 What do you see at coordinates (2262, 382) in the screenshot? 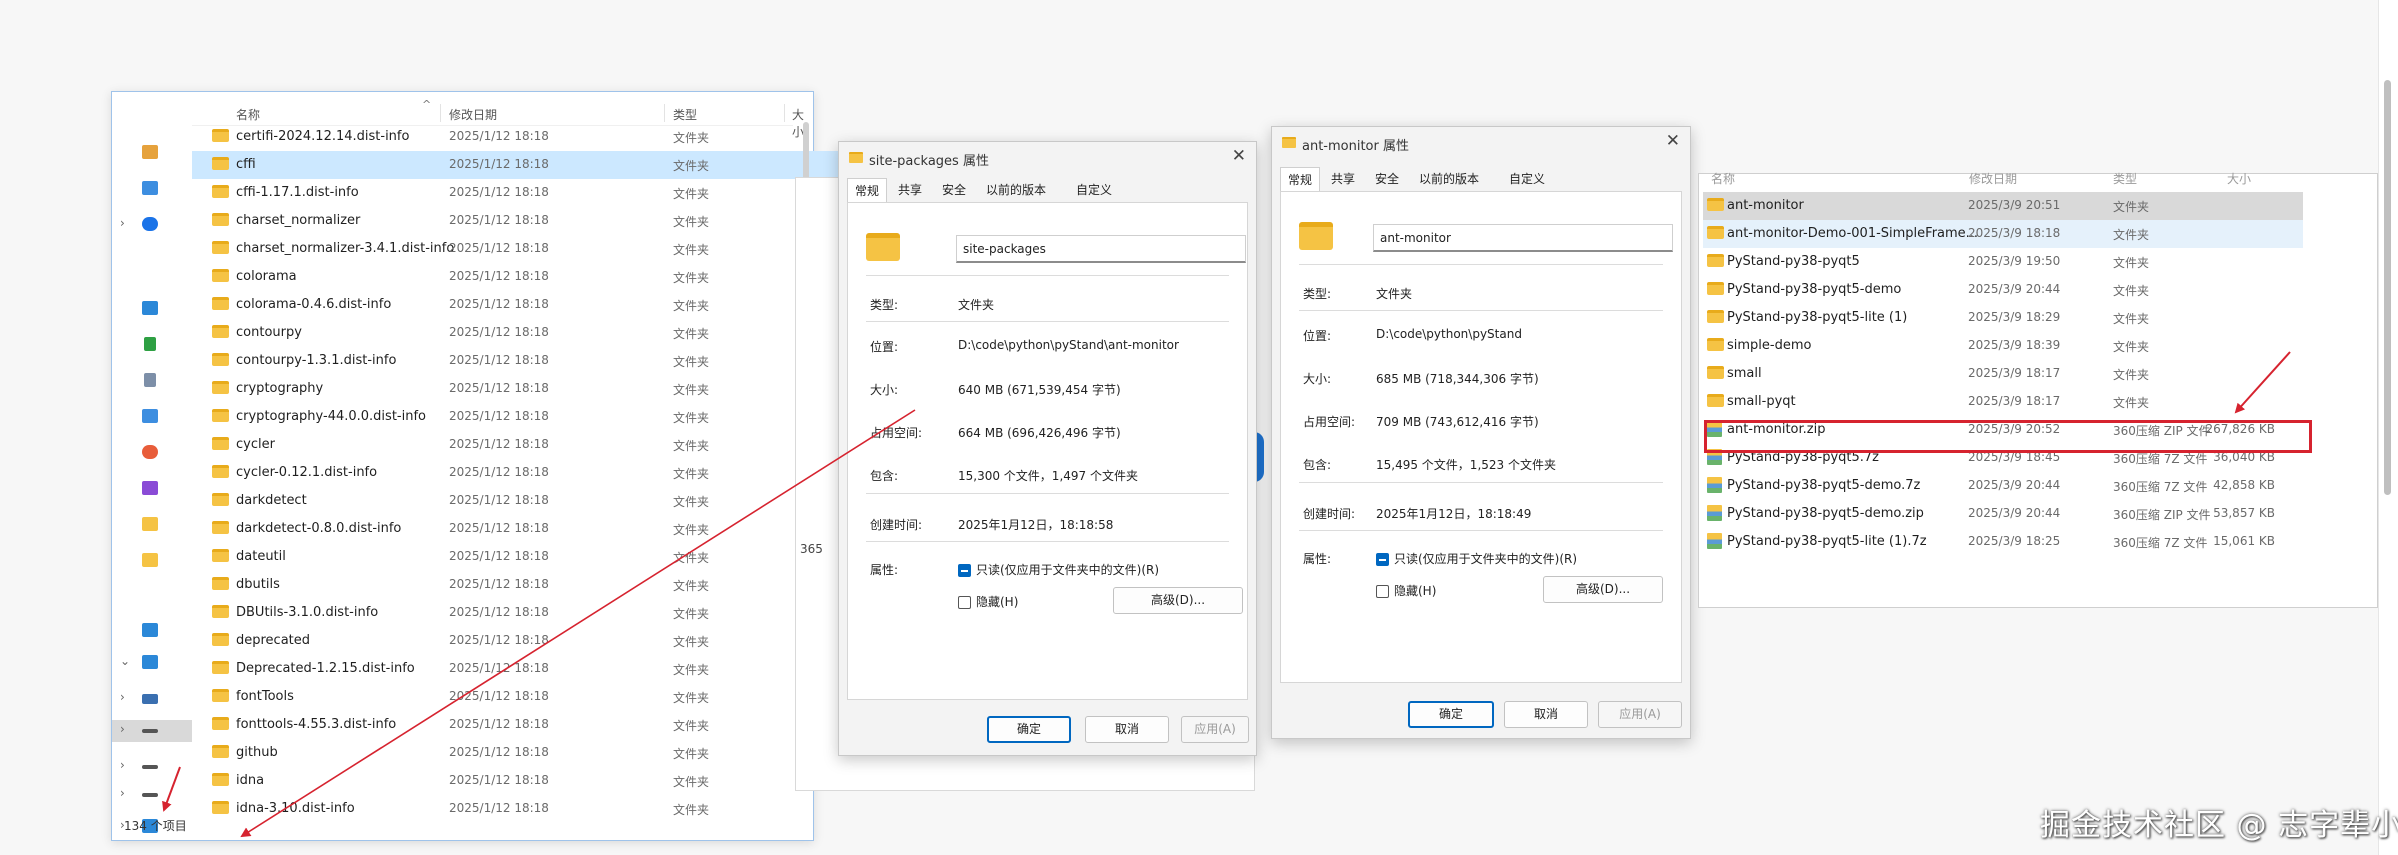
I see `arrow-to-zip` at bounding box center [2262, 382].